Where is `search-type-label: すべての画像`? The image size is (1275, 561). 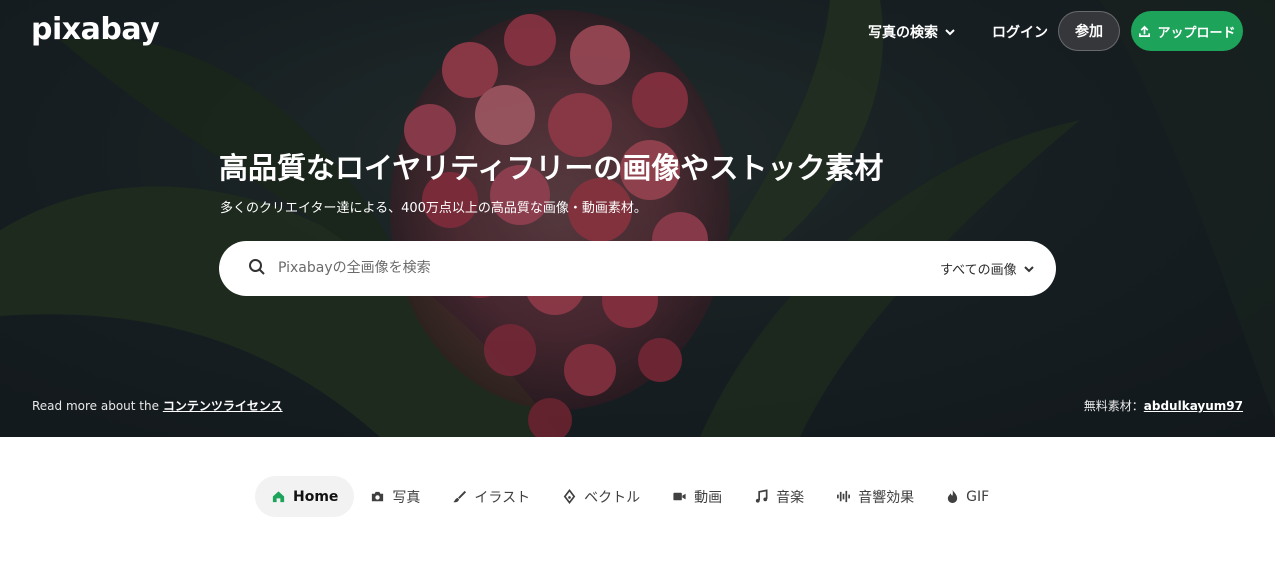 search-type-label: すべての画像 is located at coordinates (978, 270).